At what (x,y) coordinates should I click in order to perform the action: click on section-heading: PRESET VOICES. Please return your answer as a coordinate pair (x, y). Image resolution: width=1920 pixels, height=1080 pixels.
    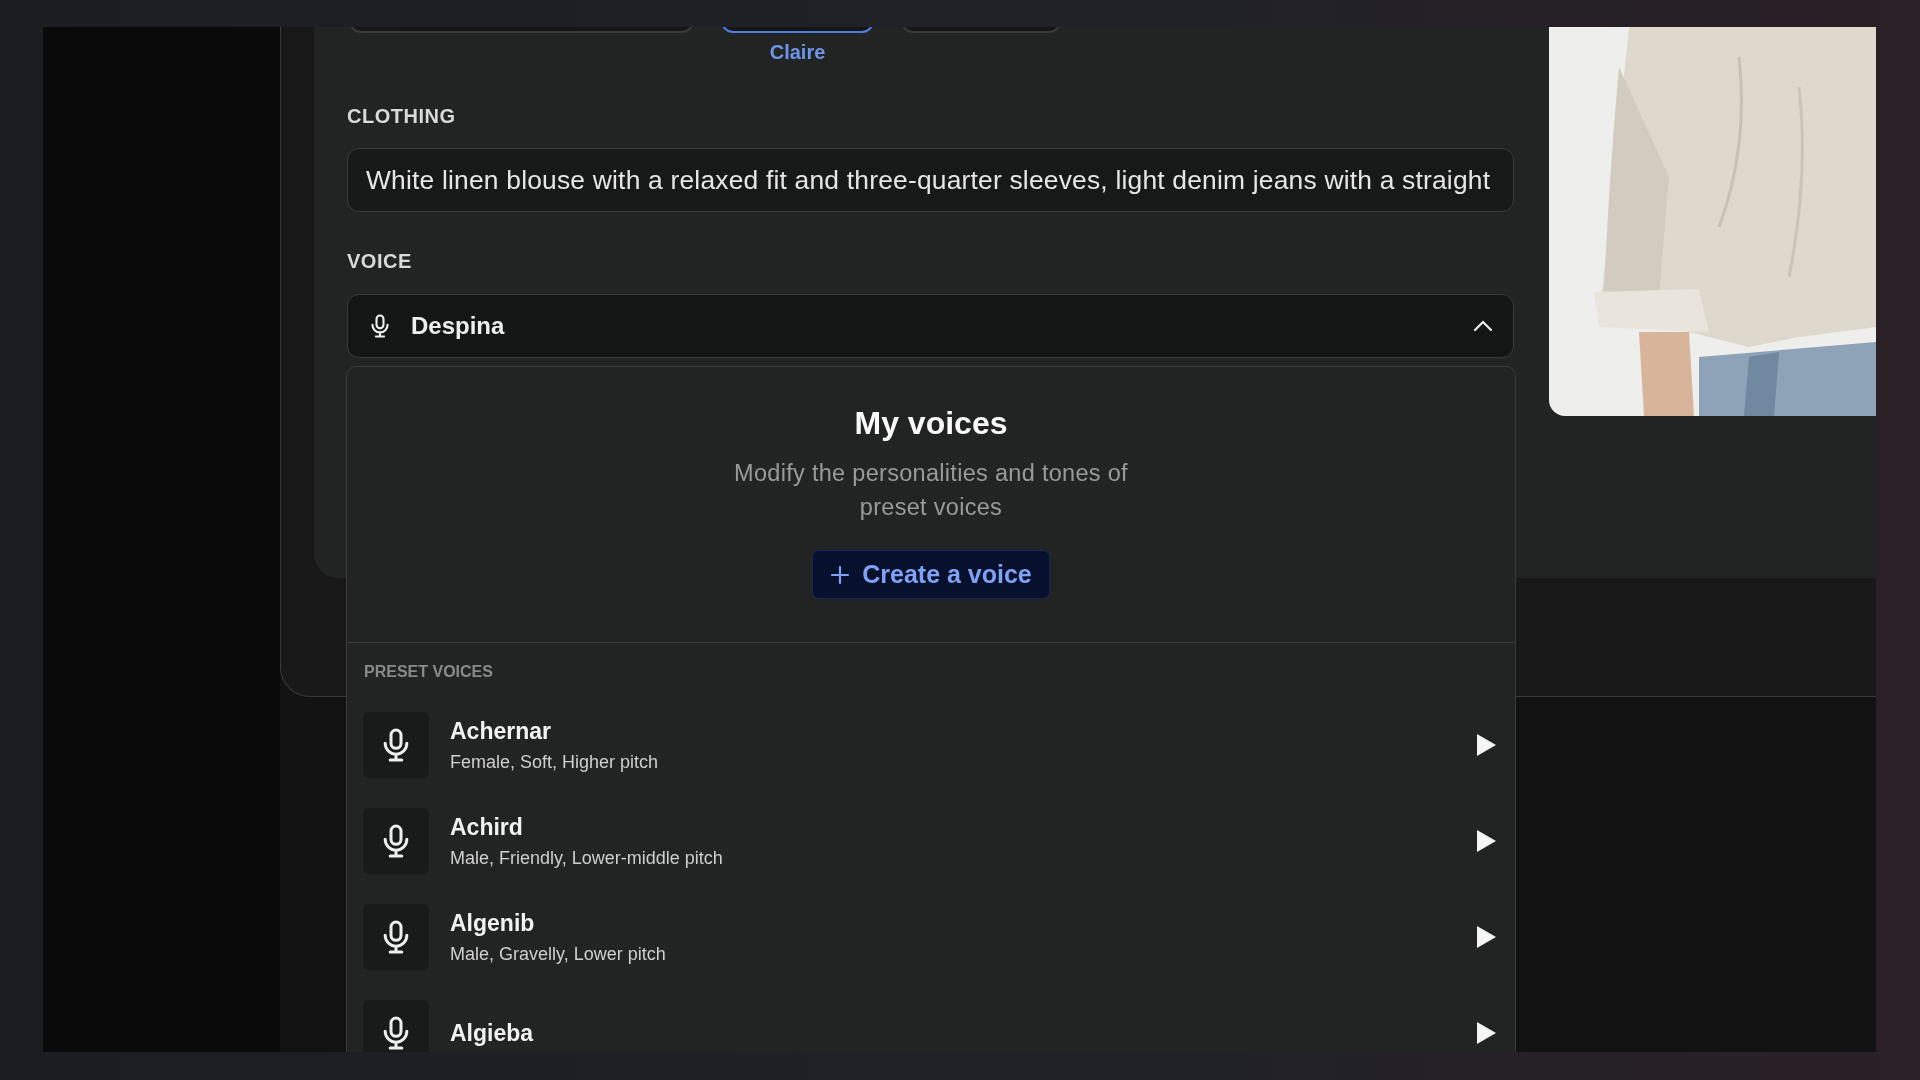
    Looking at the image, I should click on (429, 672).